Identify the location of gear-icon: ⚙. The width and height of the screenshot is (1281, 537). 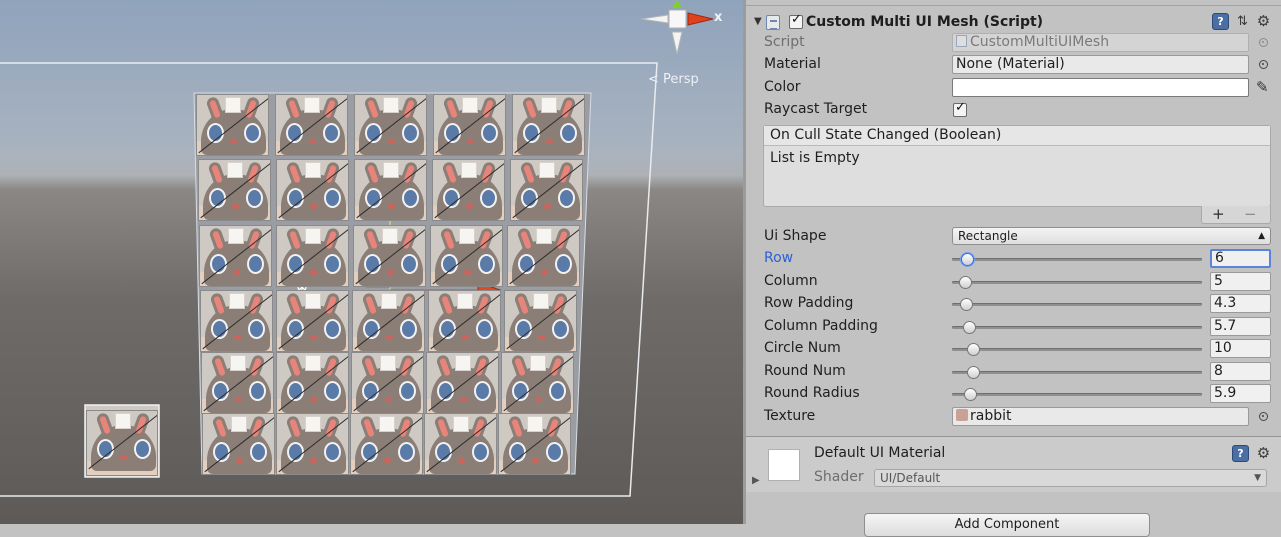
(1263, 21).